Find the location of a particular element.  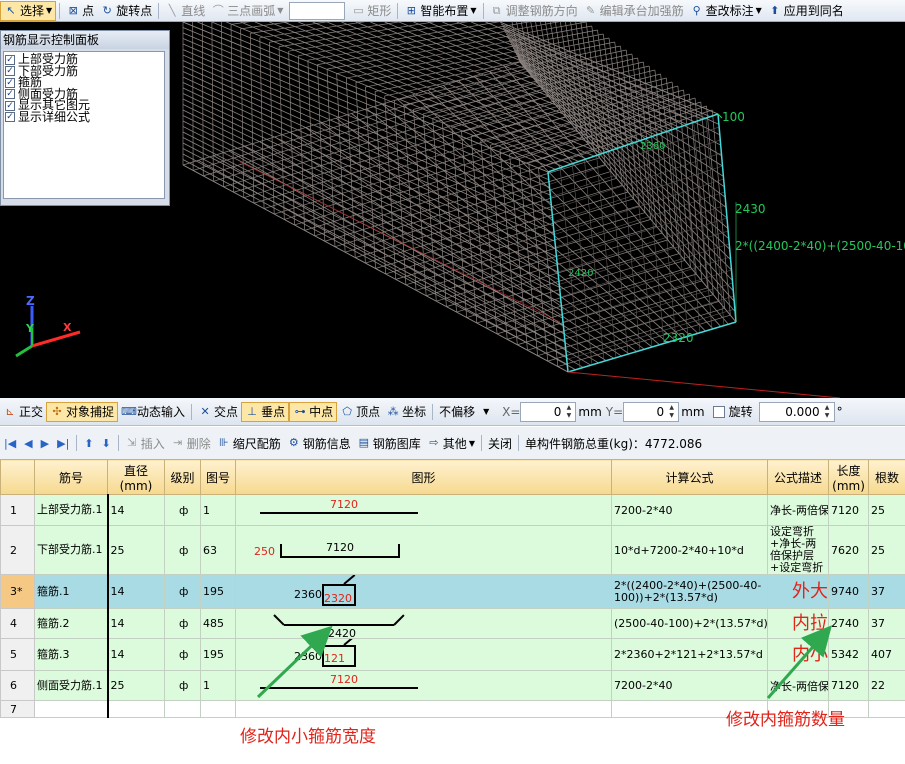

rotate-checkbox is located at coordinates (718, 411).